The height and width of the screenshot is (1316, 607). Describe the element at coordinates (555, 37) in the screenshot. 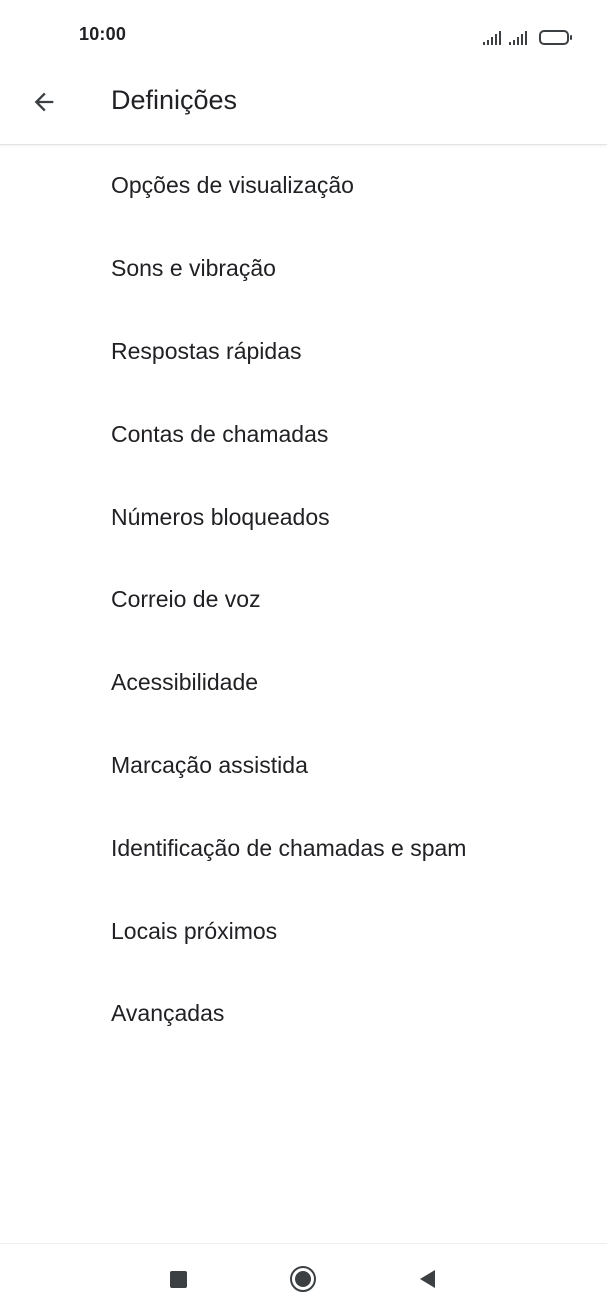

I see `battery-icon` at that location.